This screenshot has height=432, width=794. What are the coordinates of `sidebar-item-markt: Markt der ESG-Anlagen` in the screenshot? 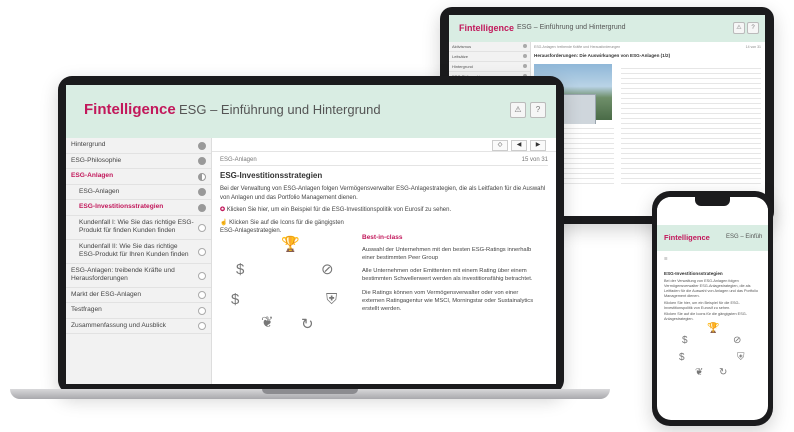 It's located at (138, 295).